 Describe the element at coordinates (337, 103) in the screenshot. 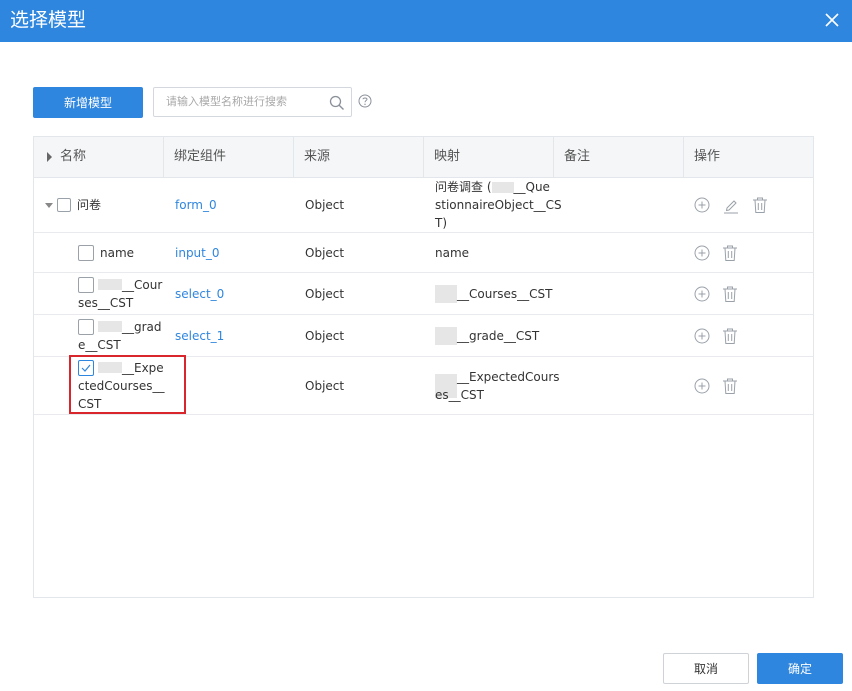

I see `search-icon` at that location.